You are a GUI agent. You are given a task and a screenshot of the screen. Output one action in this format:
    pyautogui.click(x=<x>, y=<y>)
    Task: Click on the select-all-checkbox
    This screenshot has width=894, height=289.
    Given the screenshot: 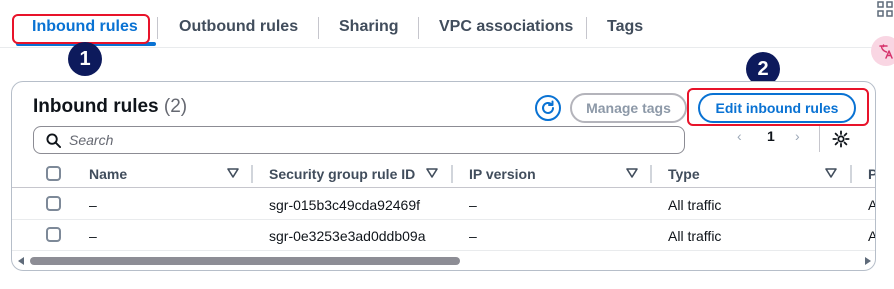 What is the action you would take?
    pyautogui.click(x=53, y=173)
    